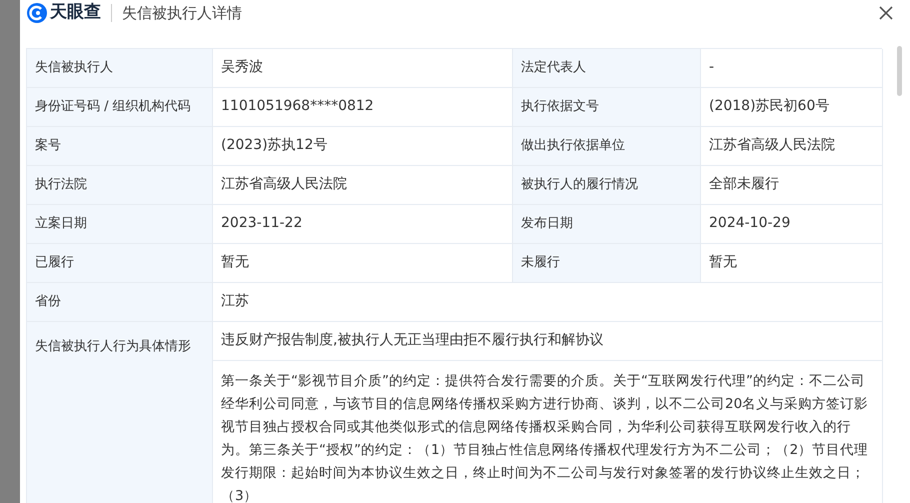  I want to click on field-value: 2023-11-22, so click(363, 224).